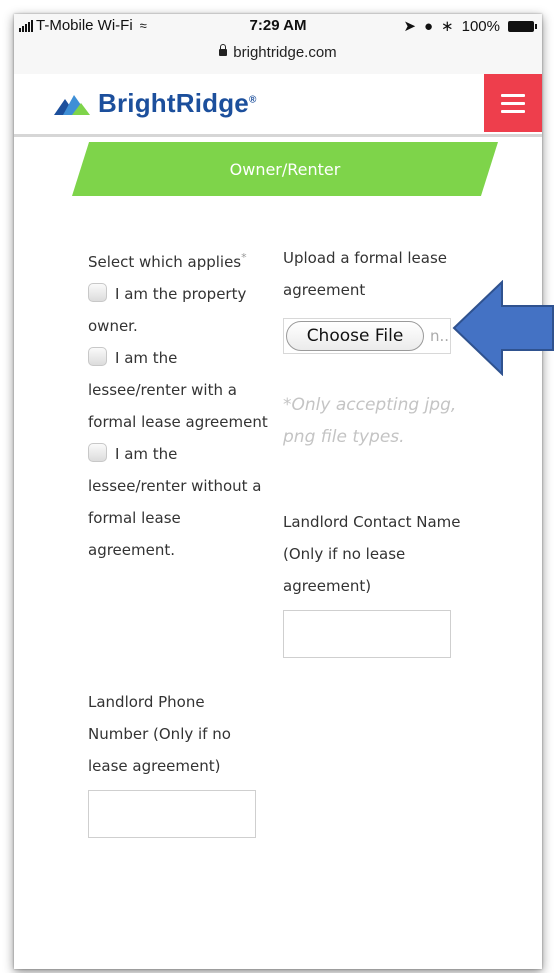  Describe the element at coordinates (285, 52) in the screenshot. I see `url-text: brightridge.com` at that location.